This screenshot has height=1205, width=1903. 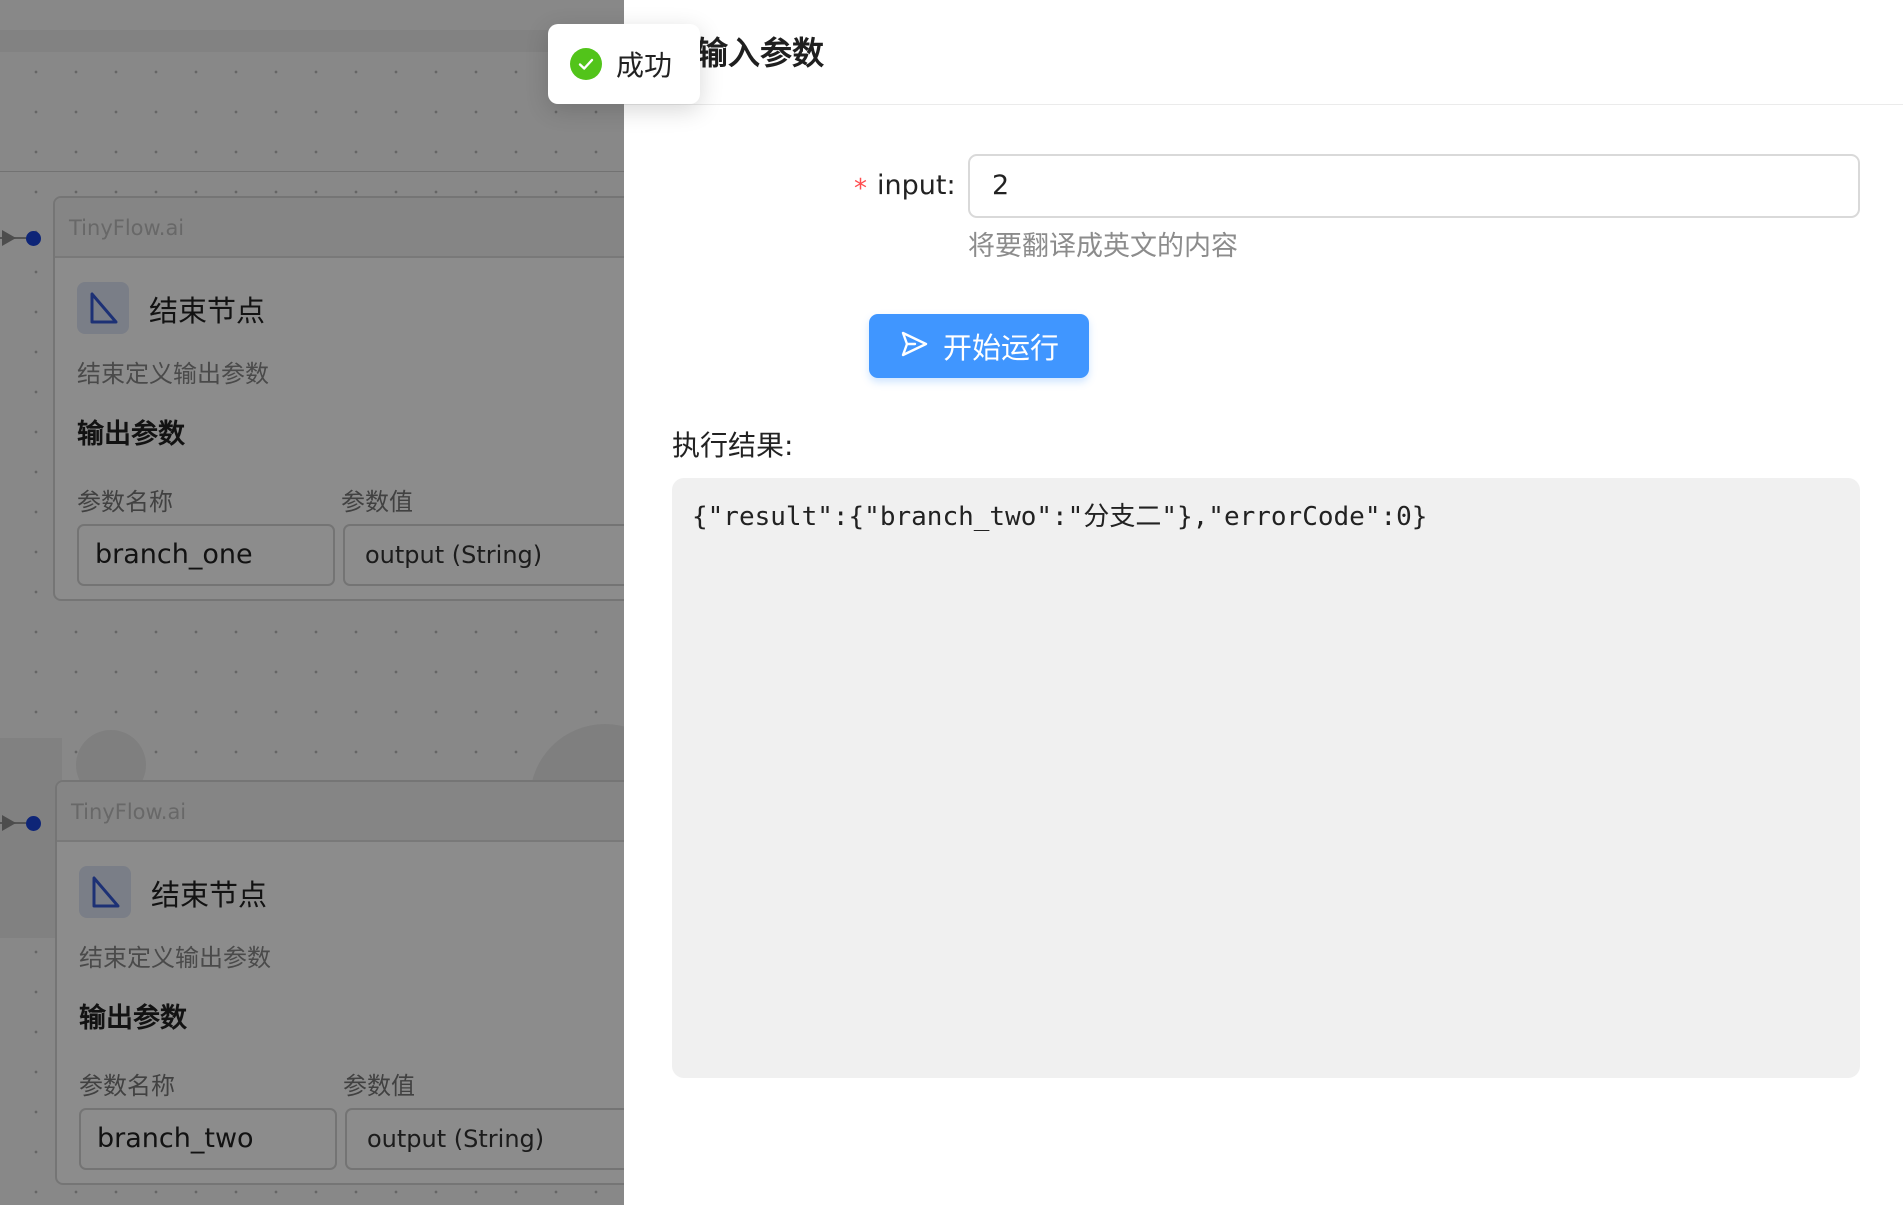 I want to click on send-icon, so click(x=914, y=346).